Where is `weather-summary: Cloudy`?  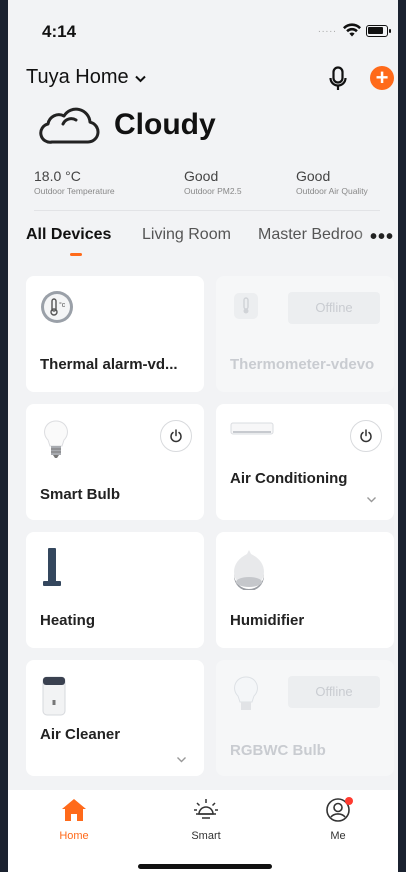 weather-summary: Cloudy is located at coordinates (127, 125).